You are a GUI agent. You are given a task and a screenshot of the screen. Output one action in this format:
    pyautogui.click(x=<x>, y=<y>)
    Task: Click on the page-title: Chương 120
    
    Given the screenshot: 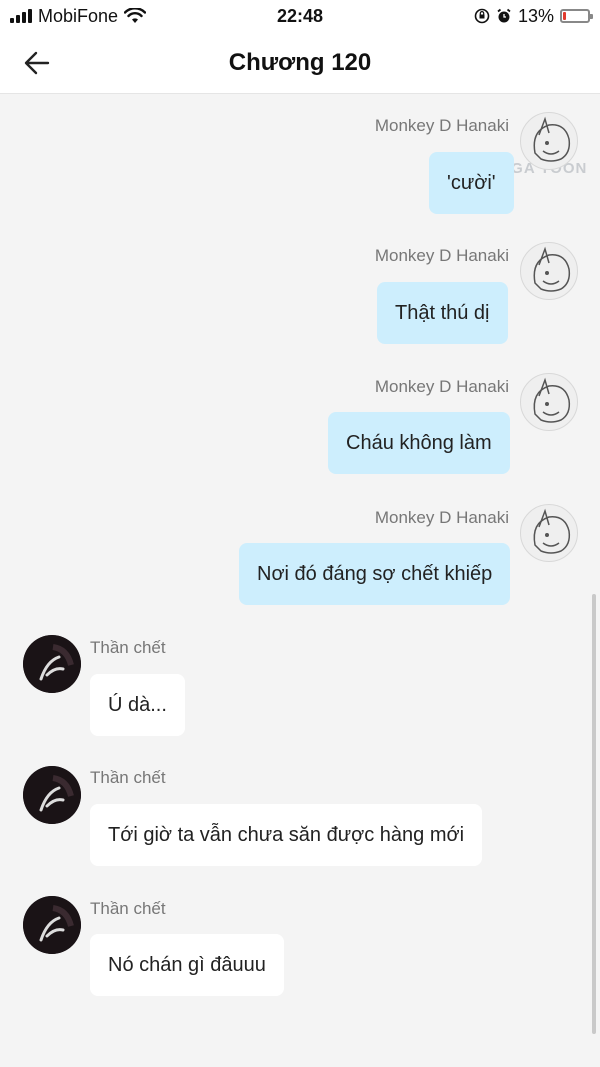 What is the action you would take?
    pyautogui.click(x=300, y=62)
    